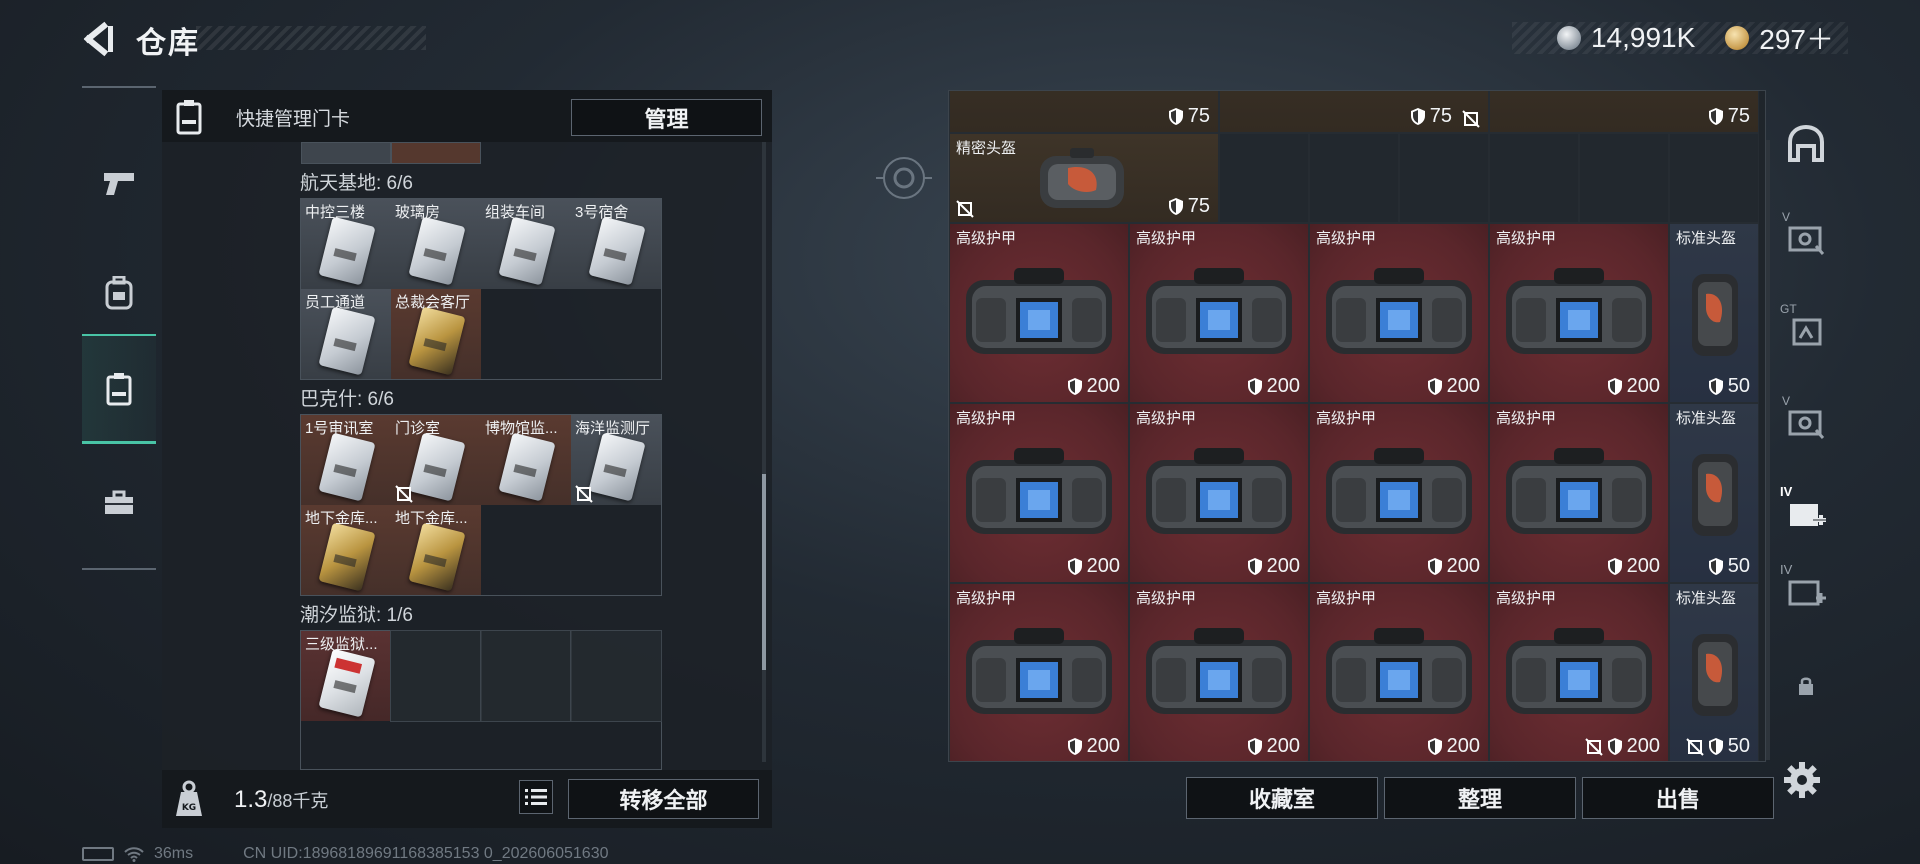  Describe the element at coordinates (1806, 144) in the screenshot. I see `rail-helmet` at that location.